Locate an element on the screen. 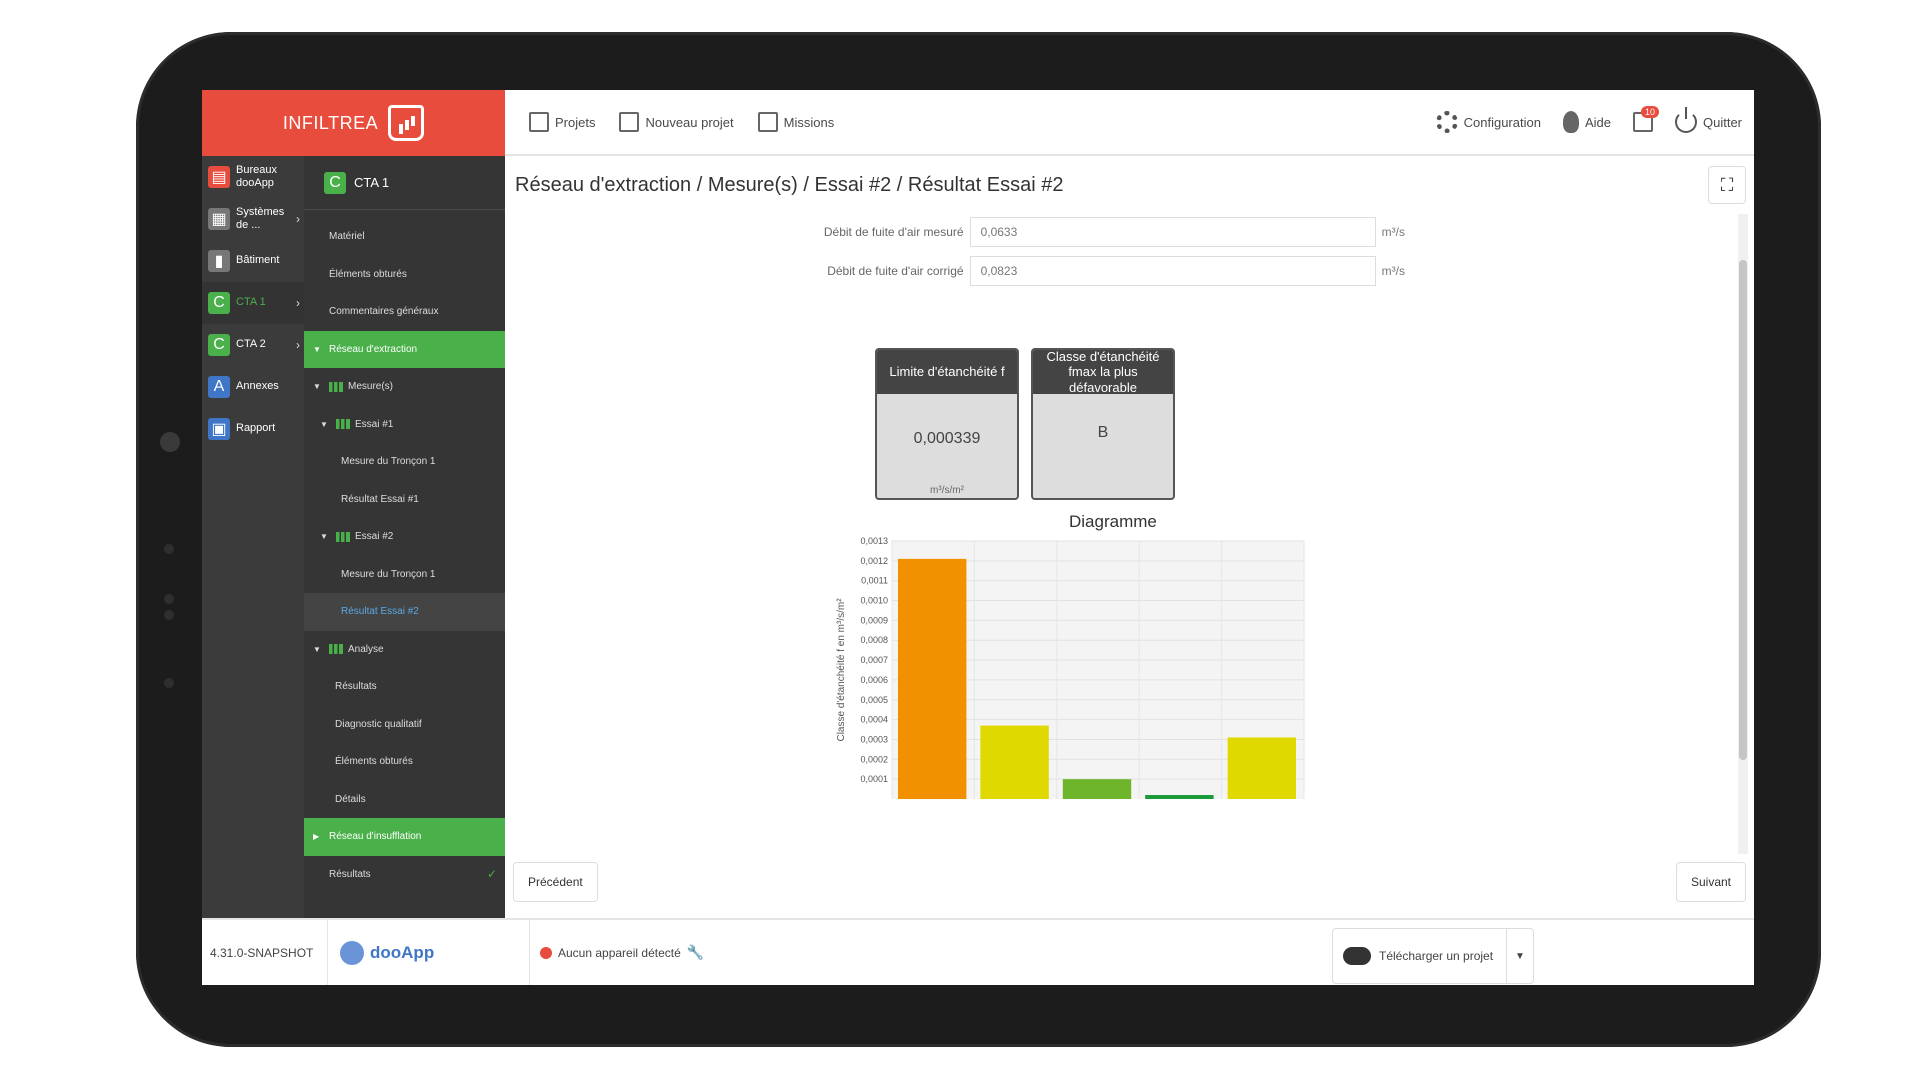  tree-item: ▼ Analyse is located at coordinates (404, 650).